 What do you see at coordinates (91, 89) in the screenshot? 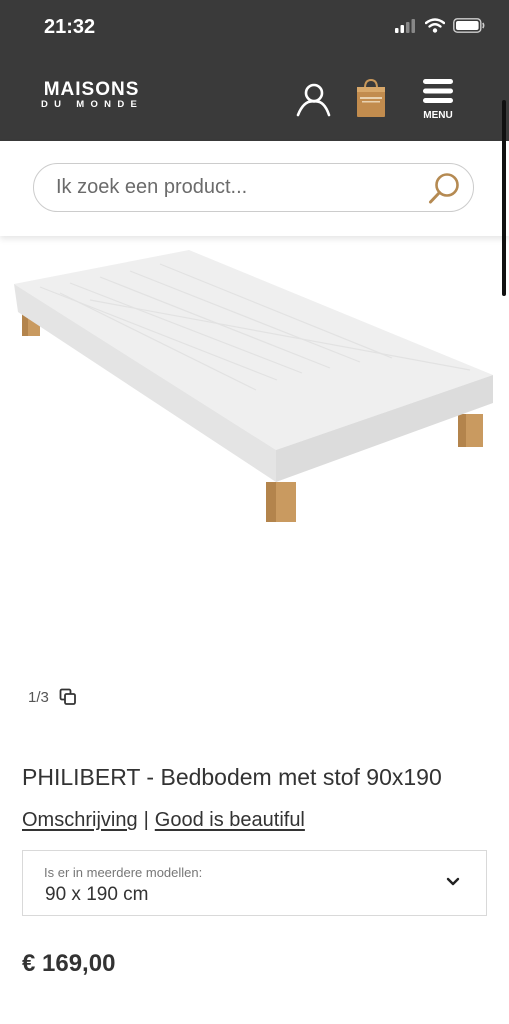
I see `logo-main-text: MAISONS` at bounding box center [91, 89].